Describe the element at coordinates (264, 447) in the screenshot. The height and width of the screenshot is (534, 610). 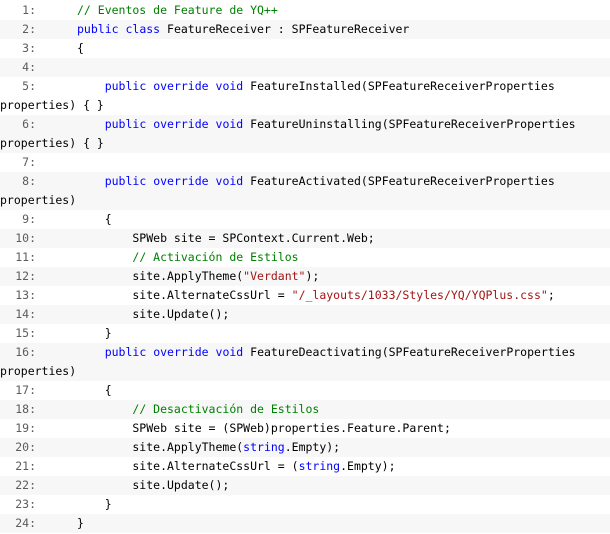
I see `keyword-token: string` at that location.